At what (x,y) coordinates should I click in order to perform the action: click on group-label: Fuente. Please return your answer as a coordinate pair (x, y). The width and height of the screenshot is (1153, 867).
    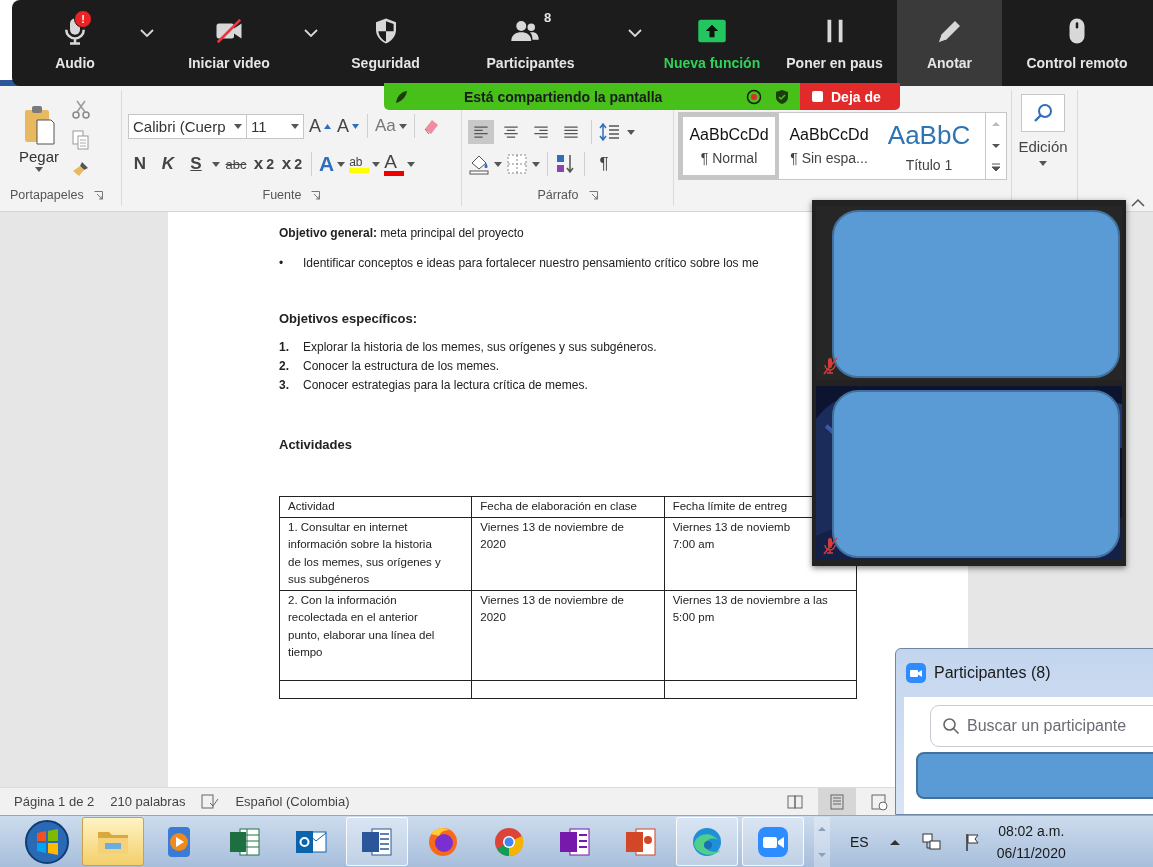
    Looking at the image, I should click on (282, 195).